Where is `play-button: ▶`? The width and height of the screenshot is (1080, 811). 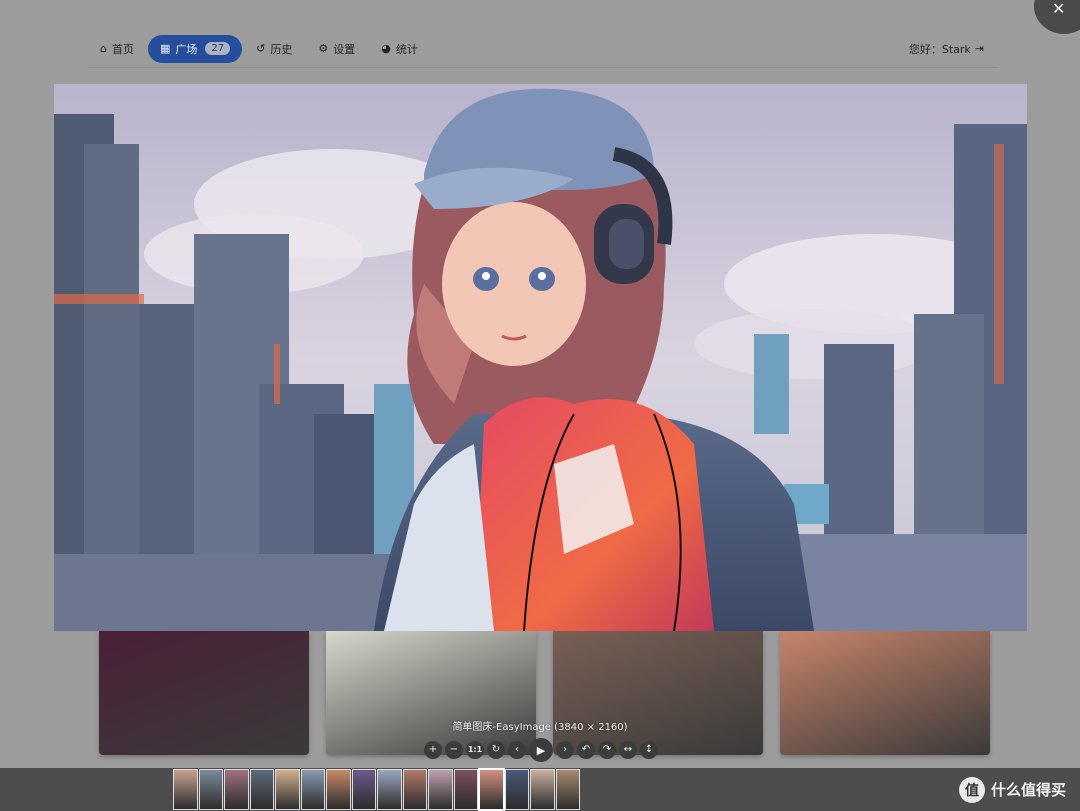 play-button: ▶ is located at coordinates (541, 750).